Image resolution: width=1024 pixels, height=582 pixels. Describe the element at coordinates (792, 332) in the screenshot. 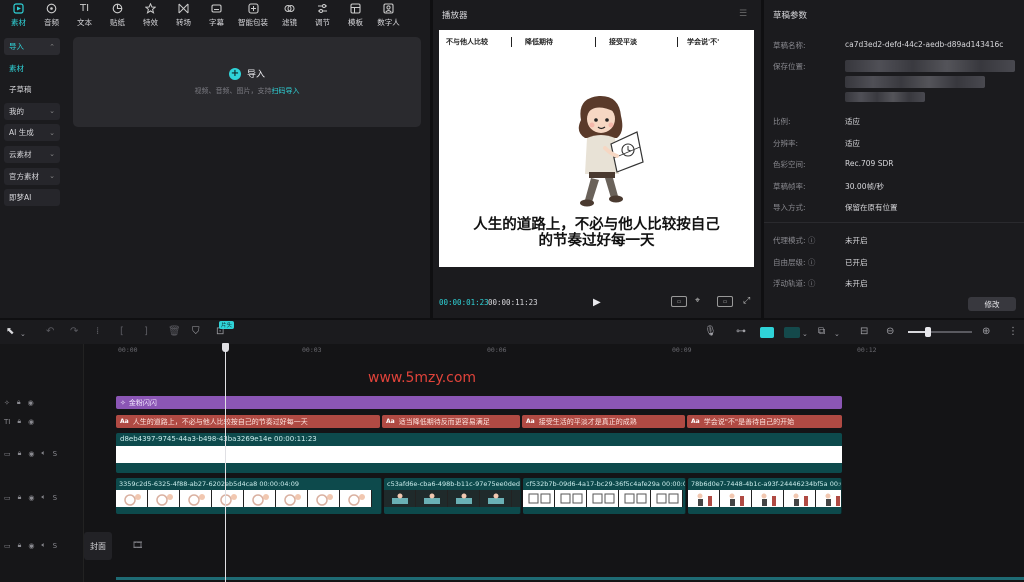

I see `preview-axis-icon` at that location.